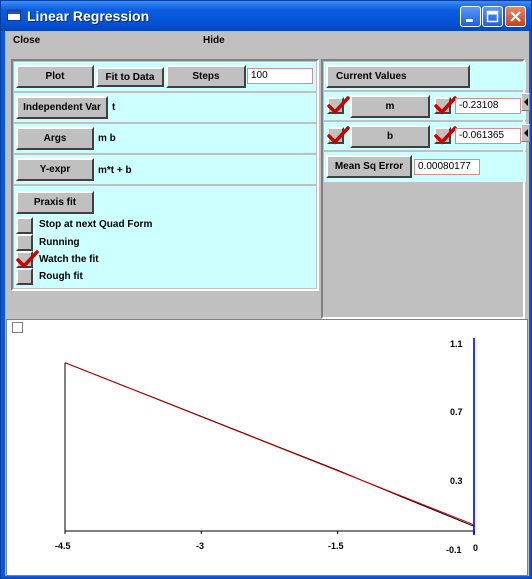 The image size is (532, 579). I want to click on maximize-button, so click(492, 16).